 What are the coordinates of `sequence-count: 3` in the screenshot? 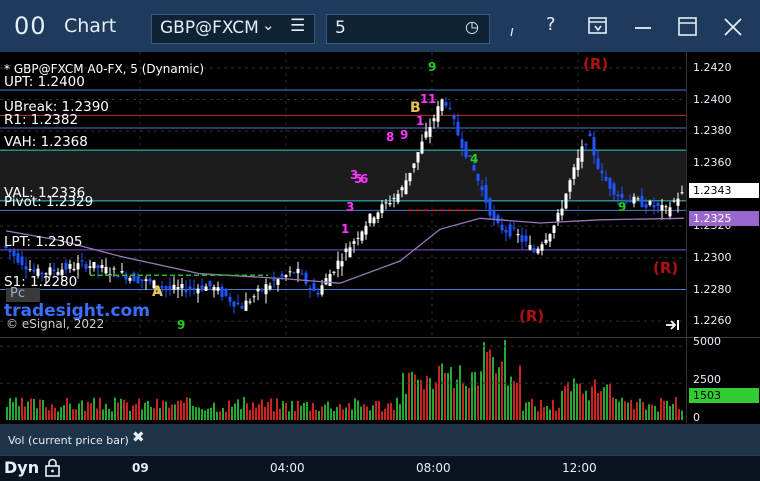 It's located at (350, 207).